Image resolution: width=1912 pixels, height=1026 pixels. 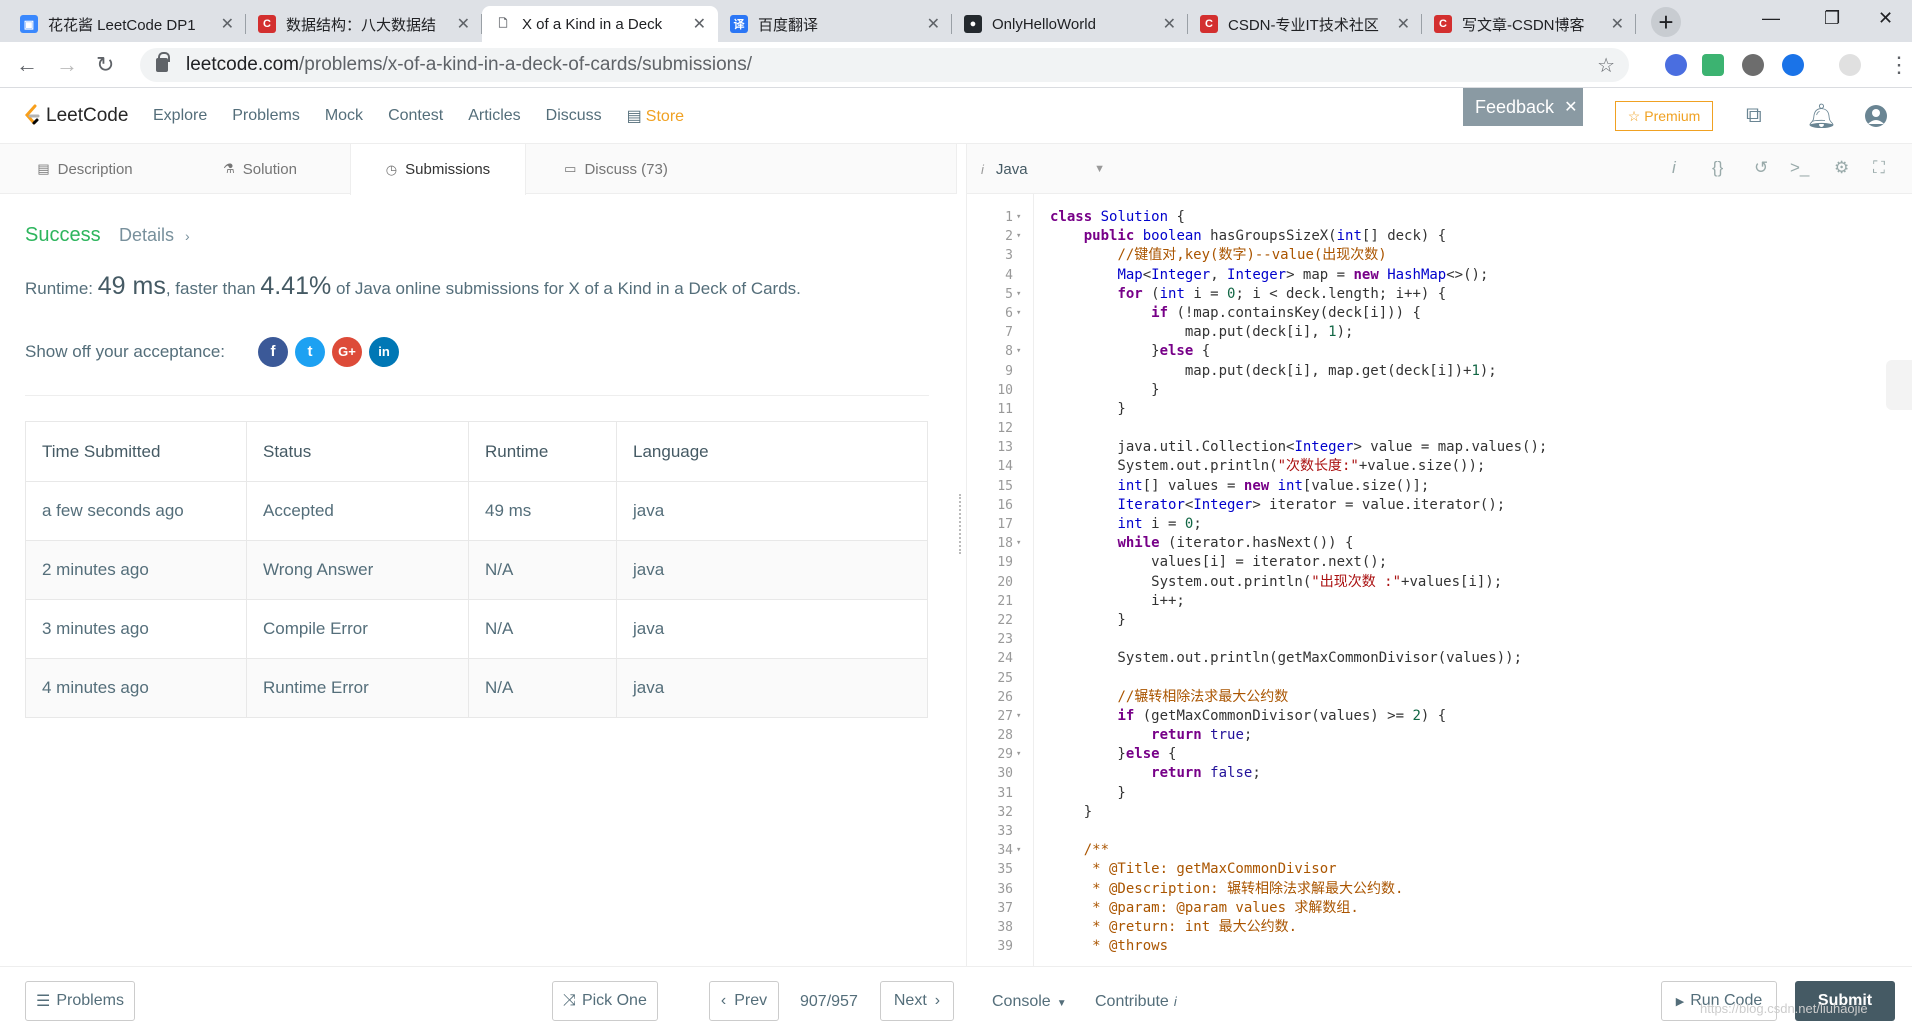 What do you see at coordinates (1029, 1002) in the screenshot?
I see `console-toggle: Console ▼` at bounding box center [1029, 1002].